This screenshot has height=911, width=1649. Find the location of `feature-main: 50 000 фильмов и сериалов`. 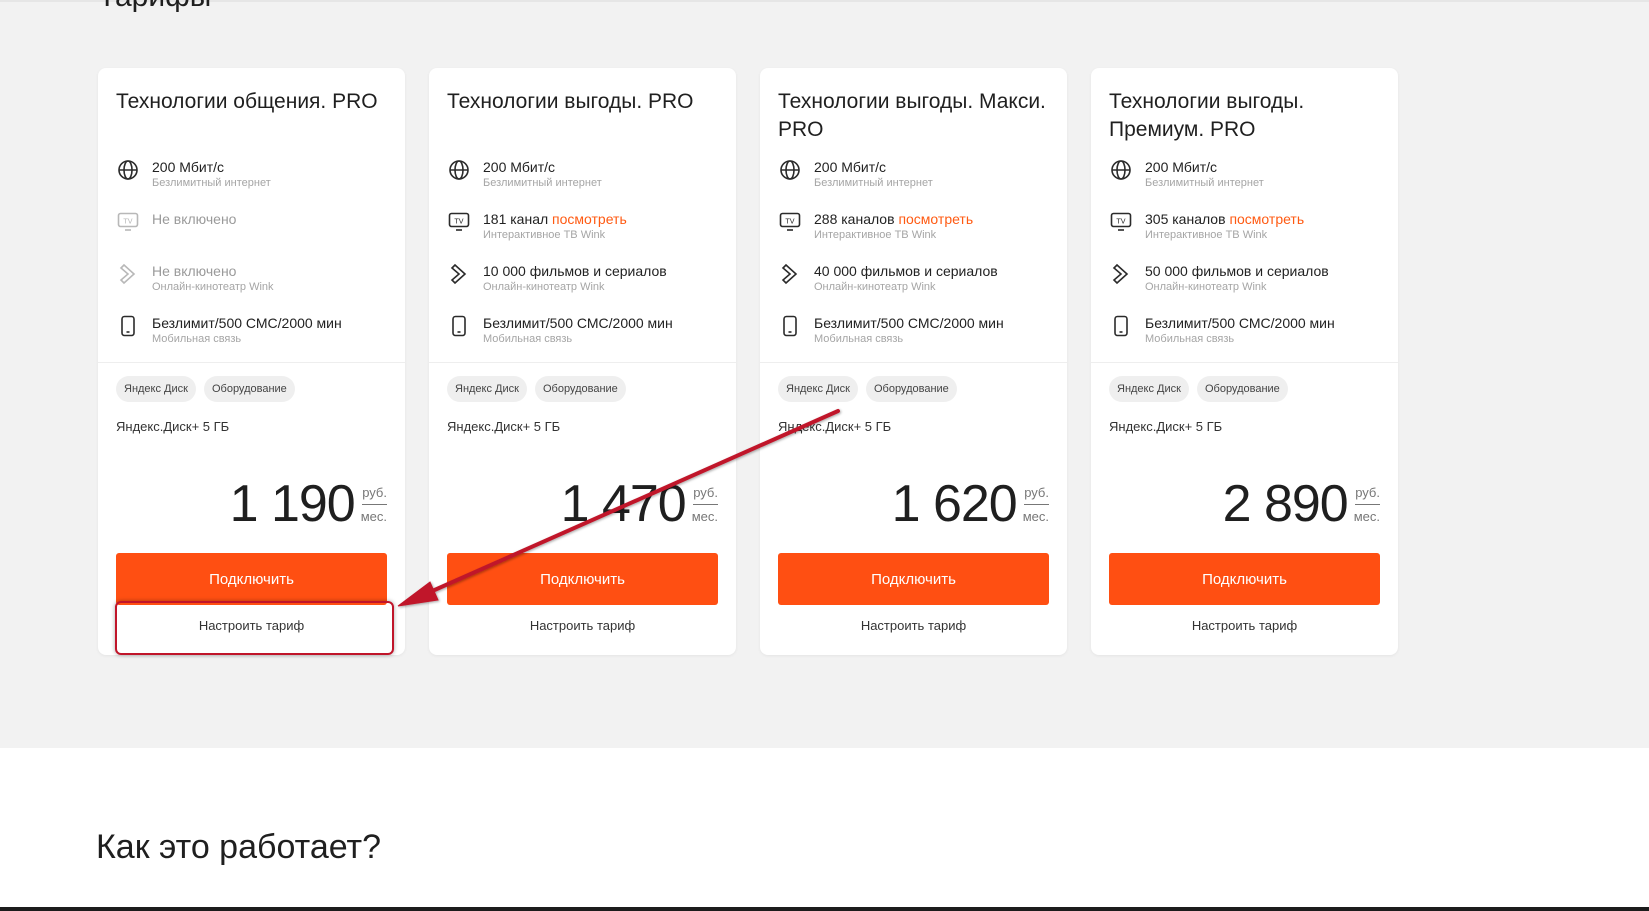

feature-main: 50 000 фильмов и сериалов is located at coordinates (1237, 271).